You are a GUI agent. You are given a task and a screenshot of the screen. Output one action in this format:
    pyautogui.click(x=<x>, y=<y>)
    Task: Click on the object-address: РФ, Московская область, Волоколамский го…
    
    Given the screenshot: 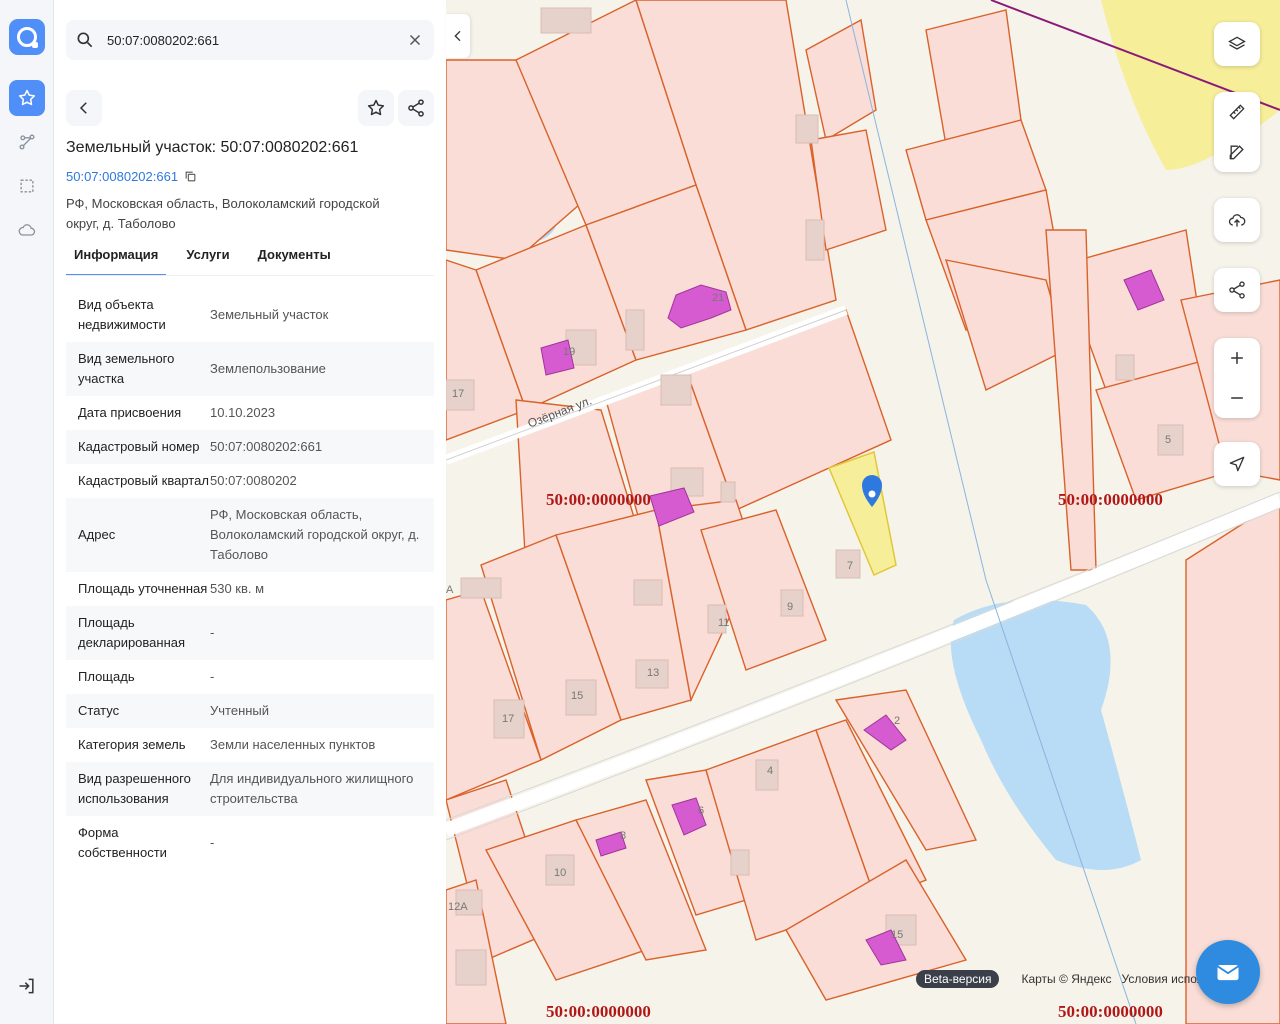 What is the action you would take?
    pyautogui.click(x=223, y=213)
    